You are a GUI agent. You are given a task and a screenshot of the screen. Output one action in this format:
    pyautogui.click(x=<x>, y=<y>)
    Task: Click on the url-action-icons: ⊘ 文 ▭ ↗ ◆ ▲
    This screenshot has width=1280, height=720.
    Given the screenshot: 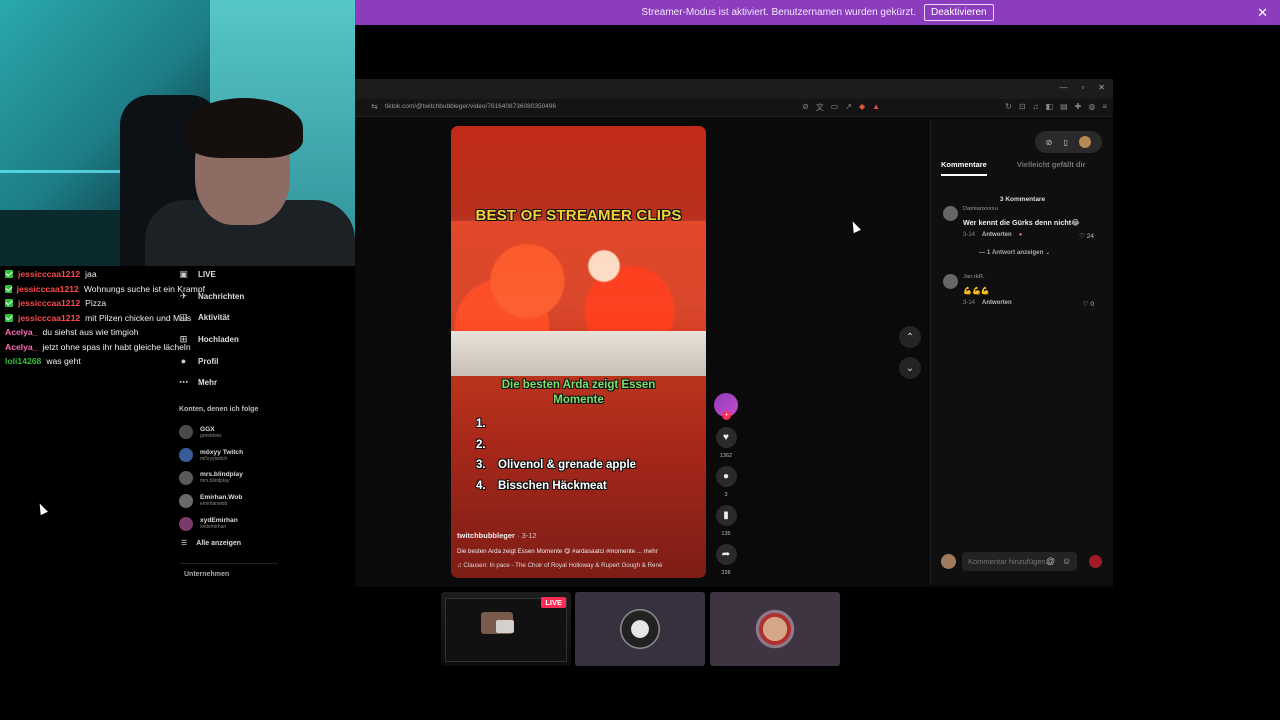 What is the action you would take?
    pyautogui.click(x=841, y=107)
    